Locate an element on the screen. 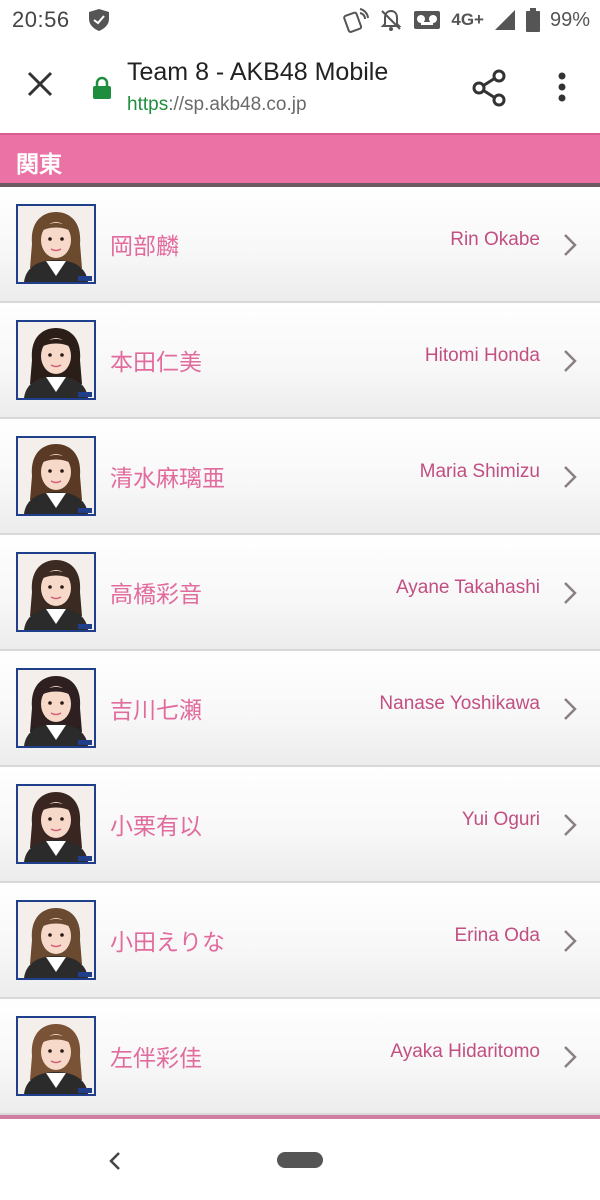  member-name-jp: 小田えりな is located at coordinates (167, 942).